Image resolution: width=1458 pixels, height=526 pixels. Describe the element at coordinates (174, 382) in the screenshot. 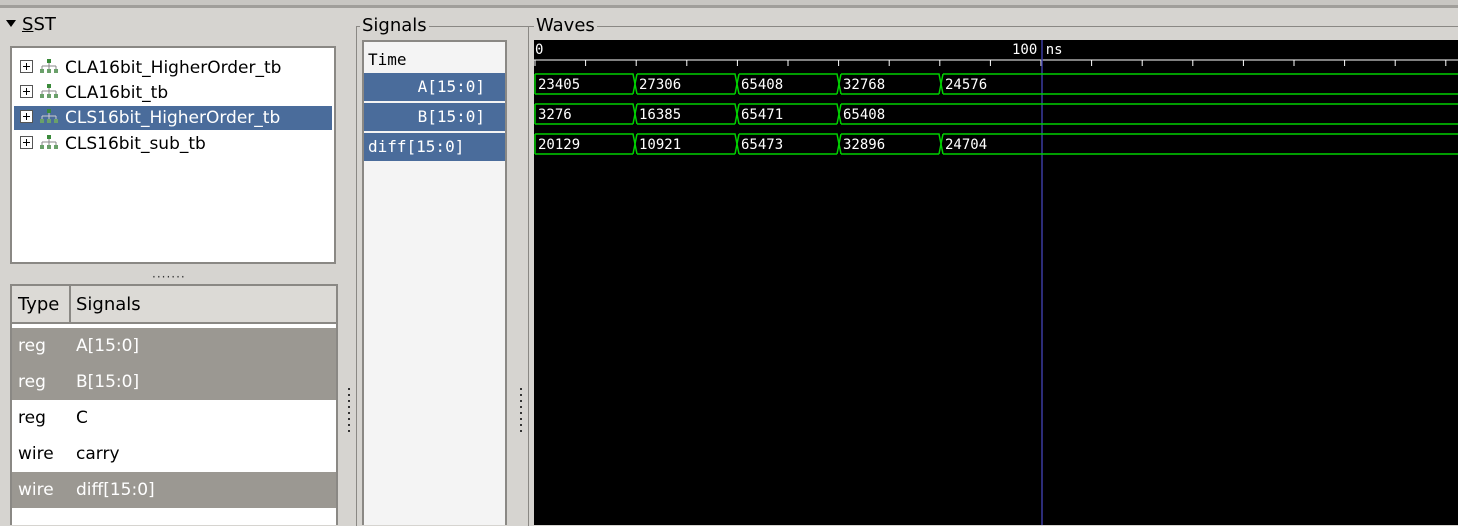

I see `table-row: reg B[15:0]` at that location.